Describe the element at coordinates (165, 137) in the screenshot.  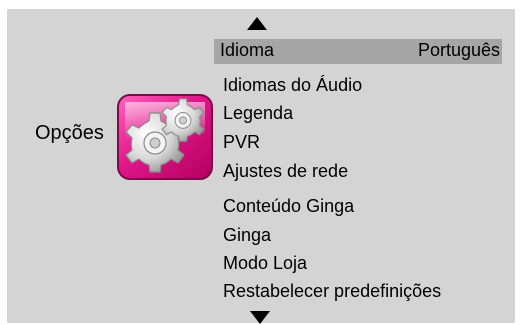
I see `gears-icon` at that location.